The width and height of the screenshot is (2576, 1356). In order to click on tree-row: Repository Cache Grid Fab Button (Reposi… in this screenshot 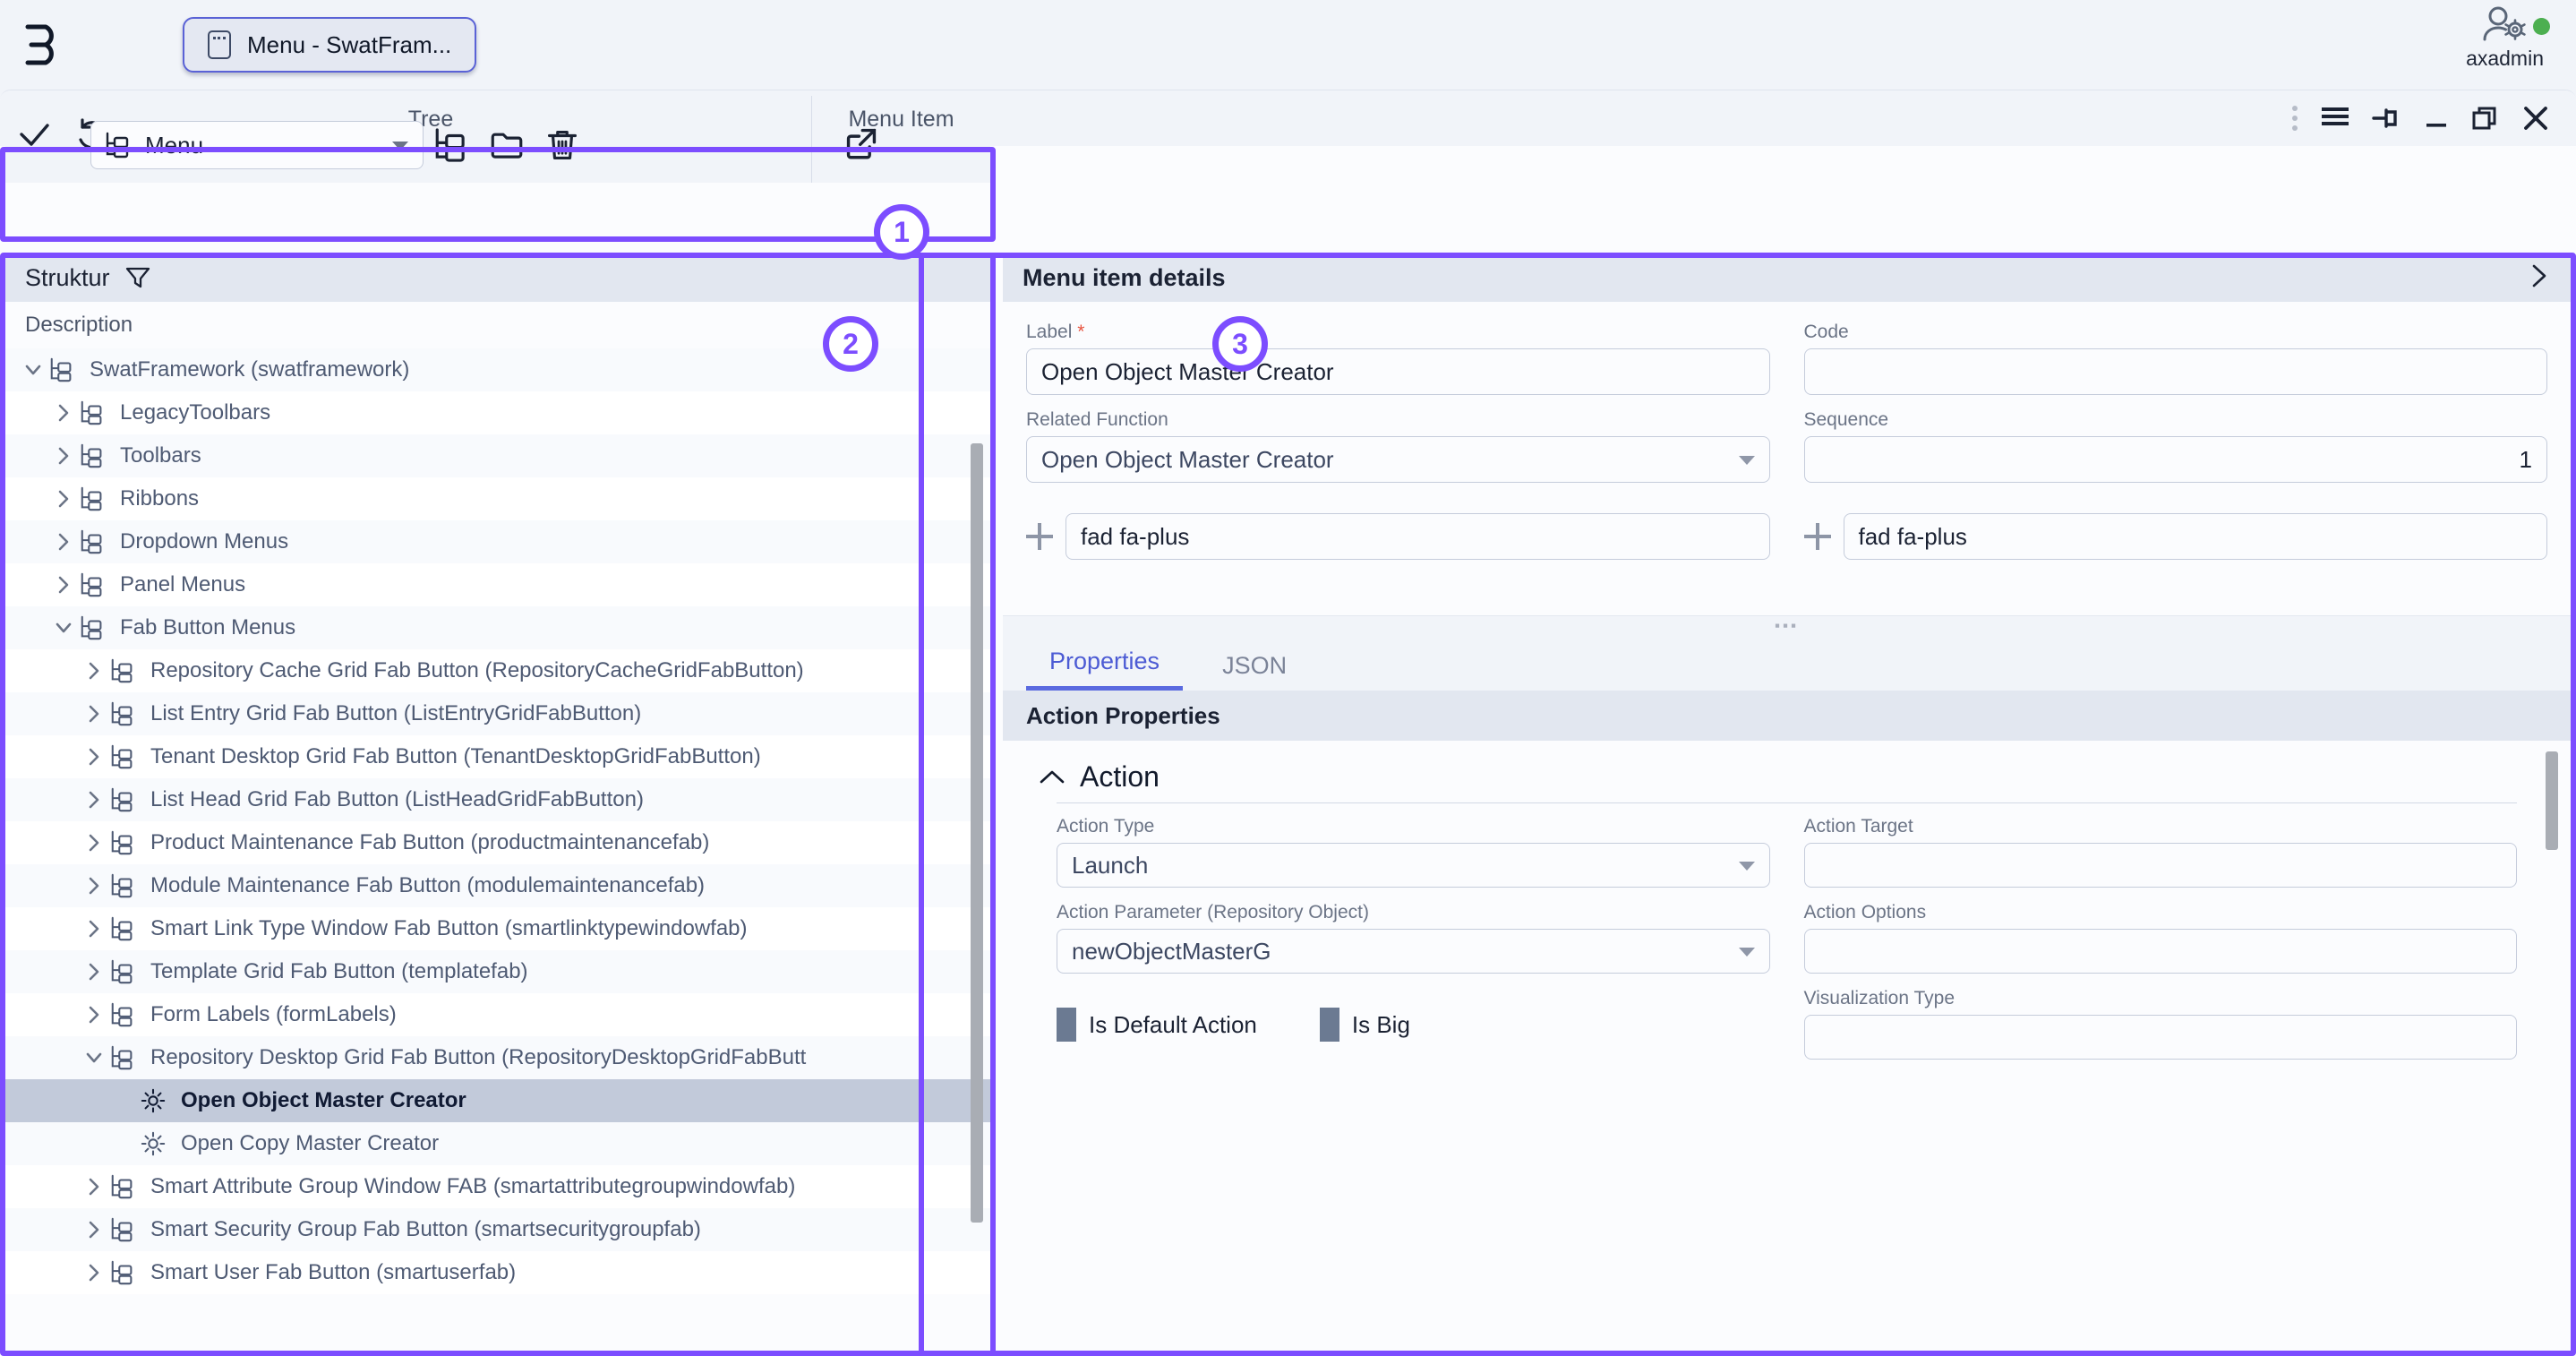, I will do `click(497, 670)`.